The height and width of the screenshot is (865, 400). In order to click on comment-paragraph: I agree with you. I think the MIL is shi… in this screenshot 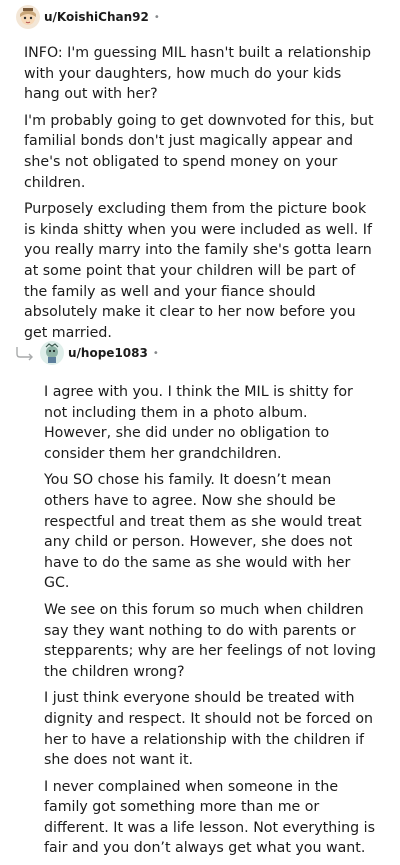, I will do `click(198, 423)`.